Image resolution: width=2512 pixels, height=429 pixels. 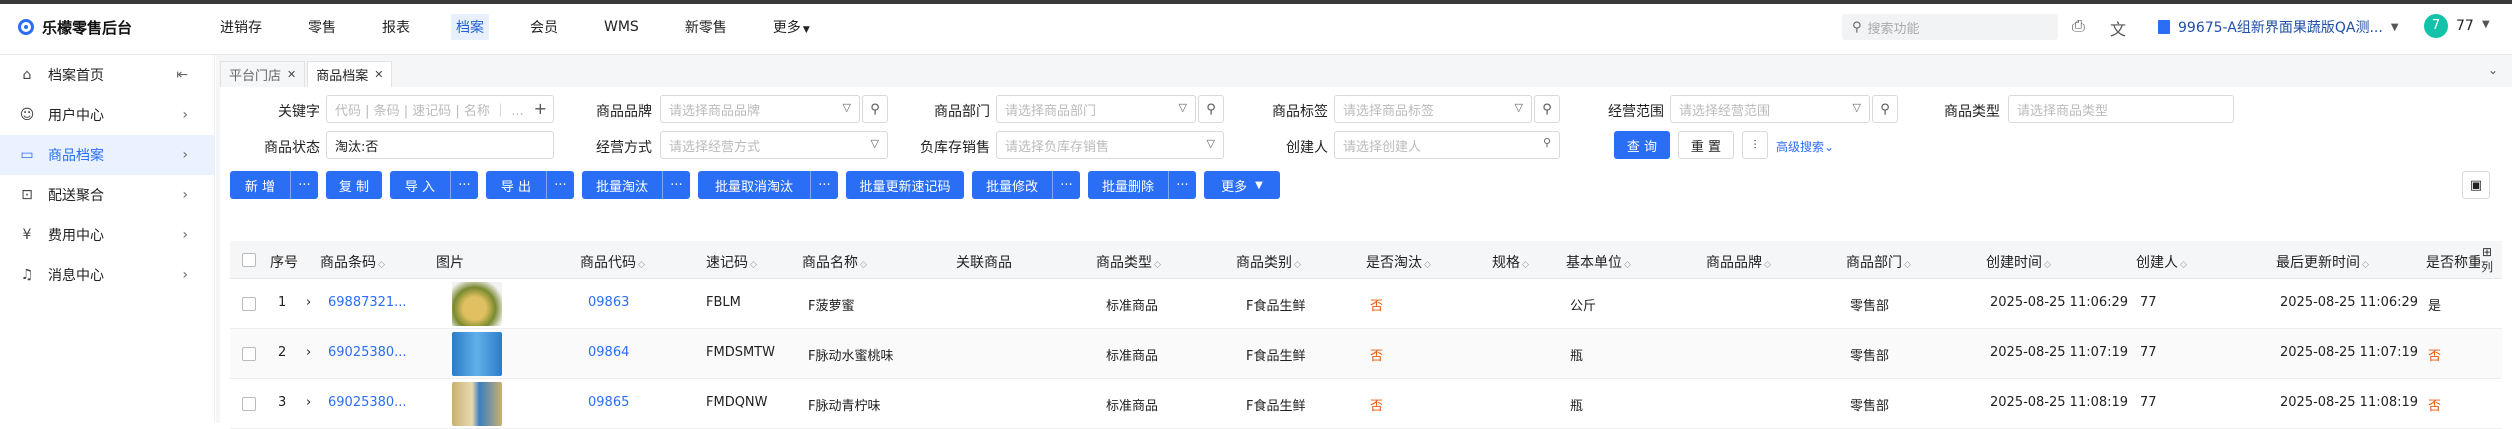 What do you see at coordinates (560, 185) in the screenshot?
I see `export-more-button: ···` at bounding box center [560, 185].